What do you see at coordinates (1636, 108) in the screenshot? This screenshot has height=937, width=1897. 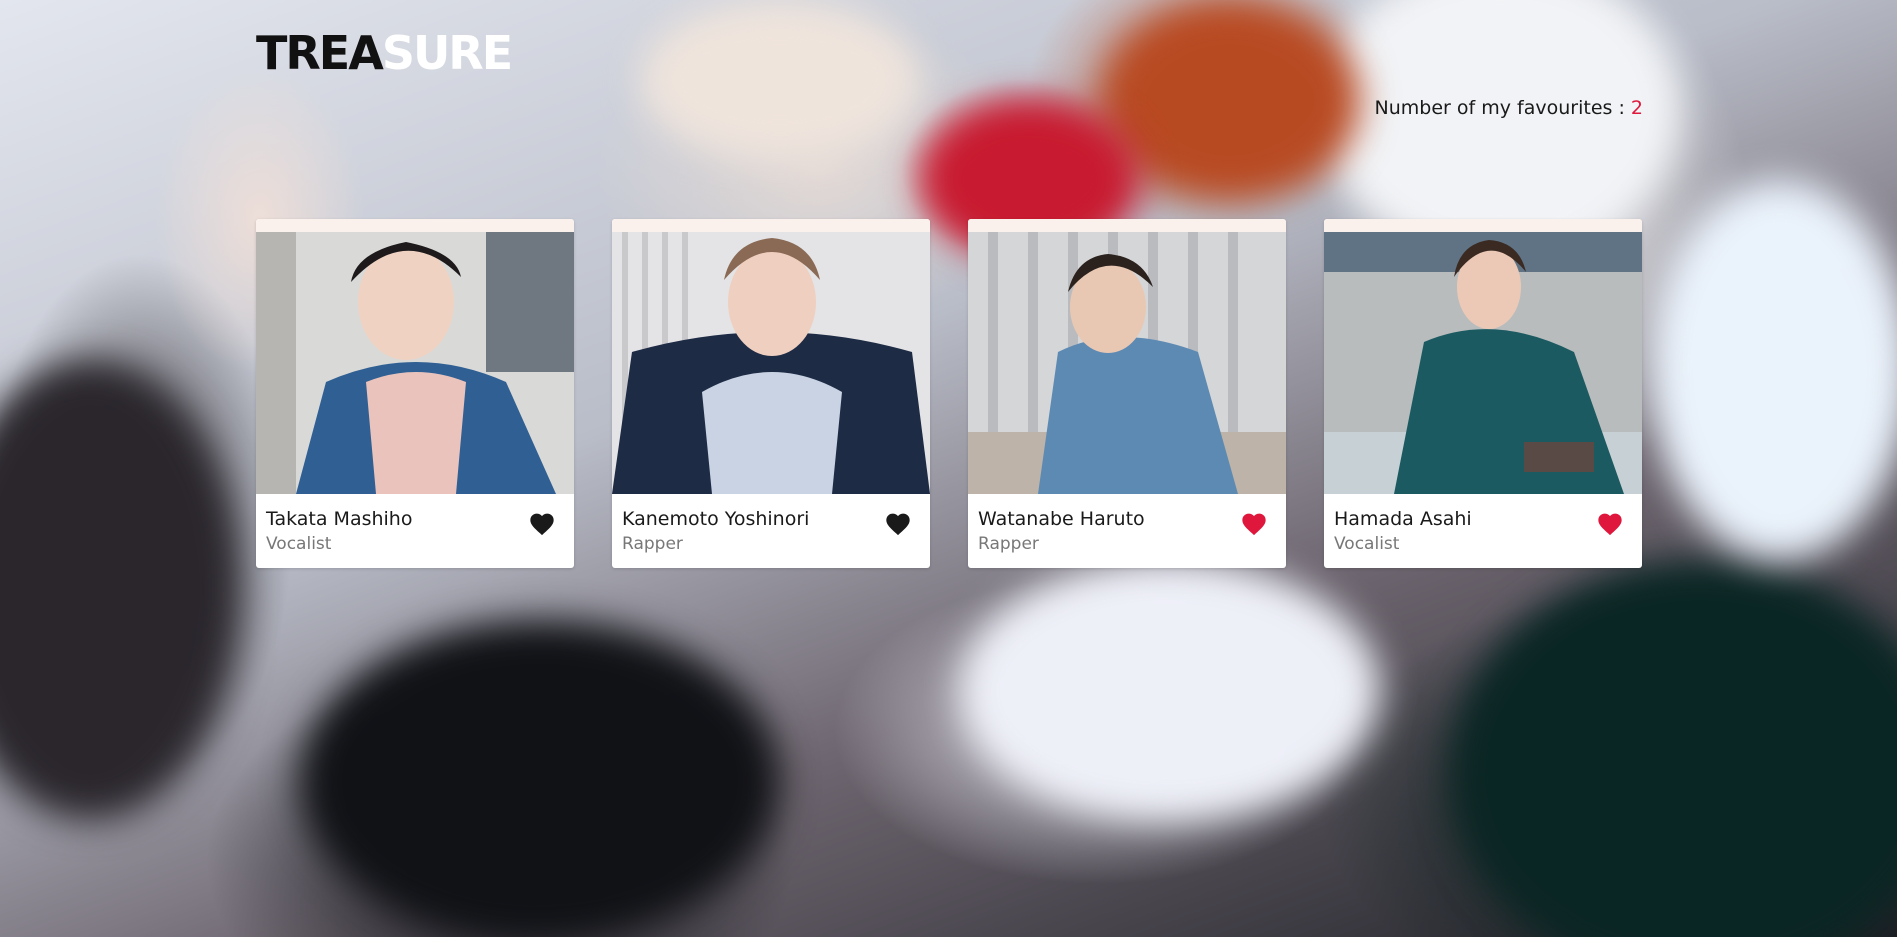 I see `favourites-count: 2` at bounding box center [1636, 108].